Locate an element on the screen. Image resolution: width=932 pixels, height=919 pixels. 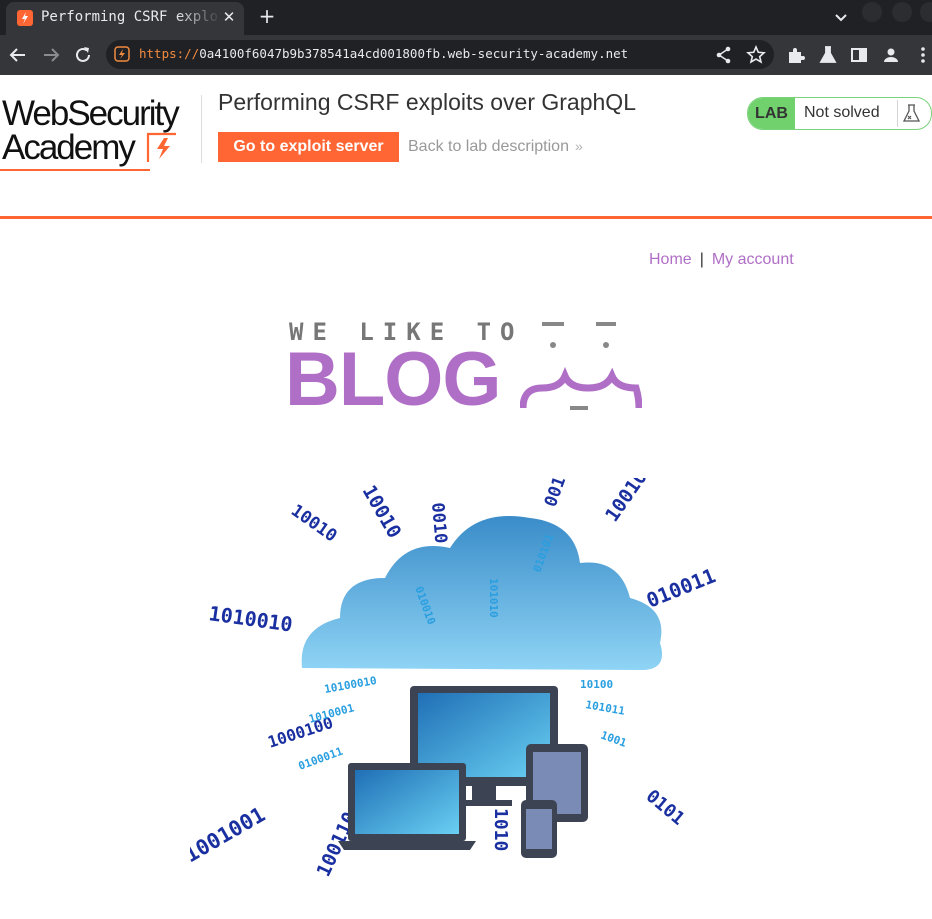
svg-text: 101011 is located at coordinates (605, 708).